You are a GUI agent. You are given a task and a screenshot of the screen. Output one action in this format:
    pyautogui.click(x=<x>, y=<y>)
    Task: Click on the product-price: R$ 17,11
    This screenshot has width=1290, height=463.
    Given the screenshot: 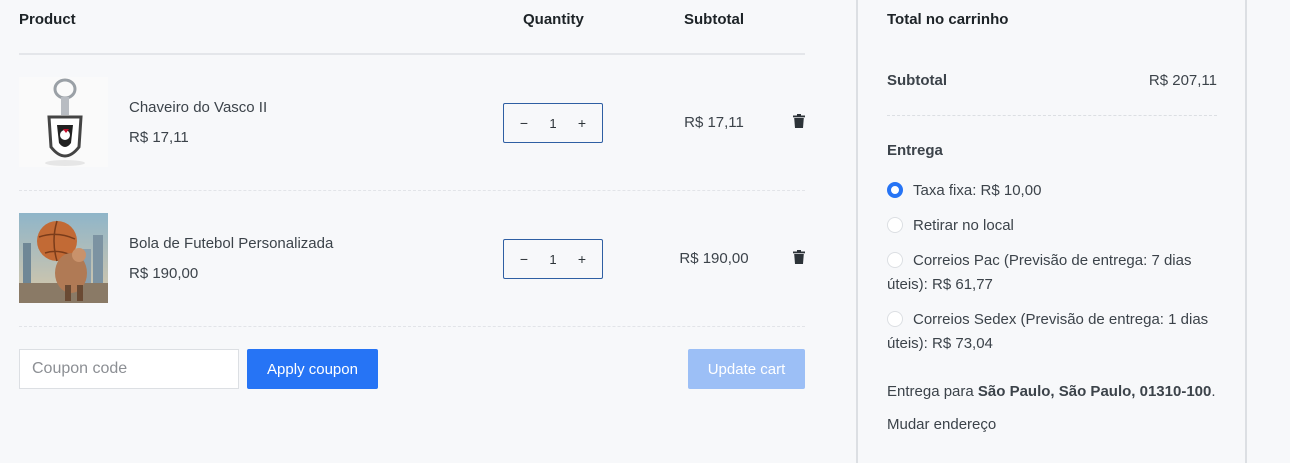 What is the action you would take?
    pyautogui.click(x=159, y=137)
    